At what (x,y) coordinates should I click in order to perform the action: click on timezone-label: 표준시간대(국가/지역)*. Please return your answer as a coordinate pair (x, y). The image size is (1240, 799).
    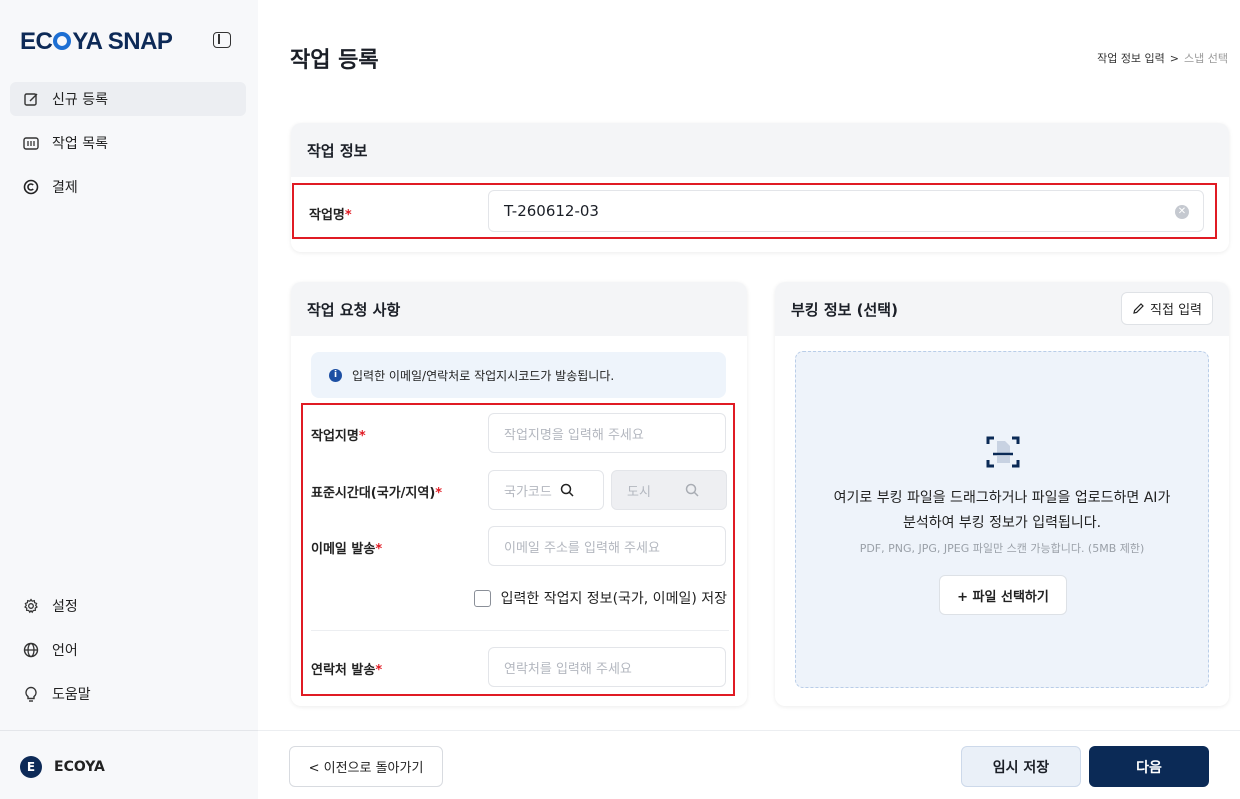
    Looking at the image, I should click on (377, 493).